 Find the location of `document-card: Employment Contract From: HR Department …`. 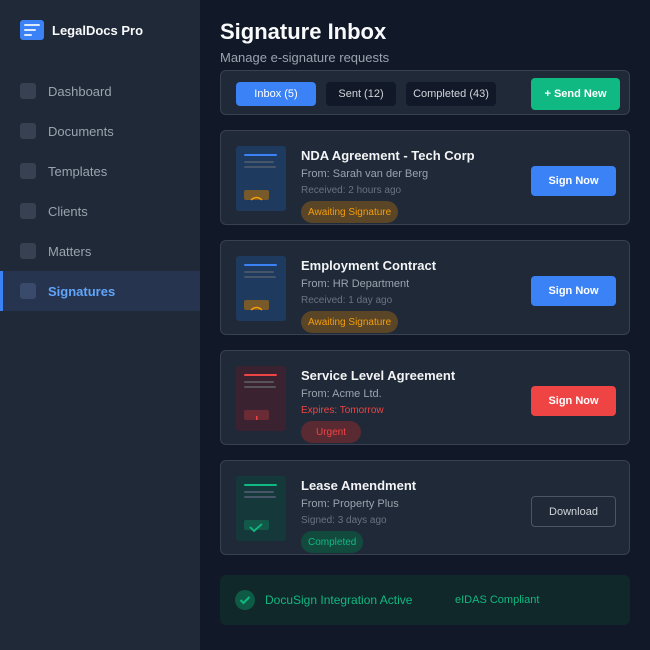

document-card: Employment Contract From: HR Department … is located at coordinates (425, 287).